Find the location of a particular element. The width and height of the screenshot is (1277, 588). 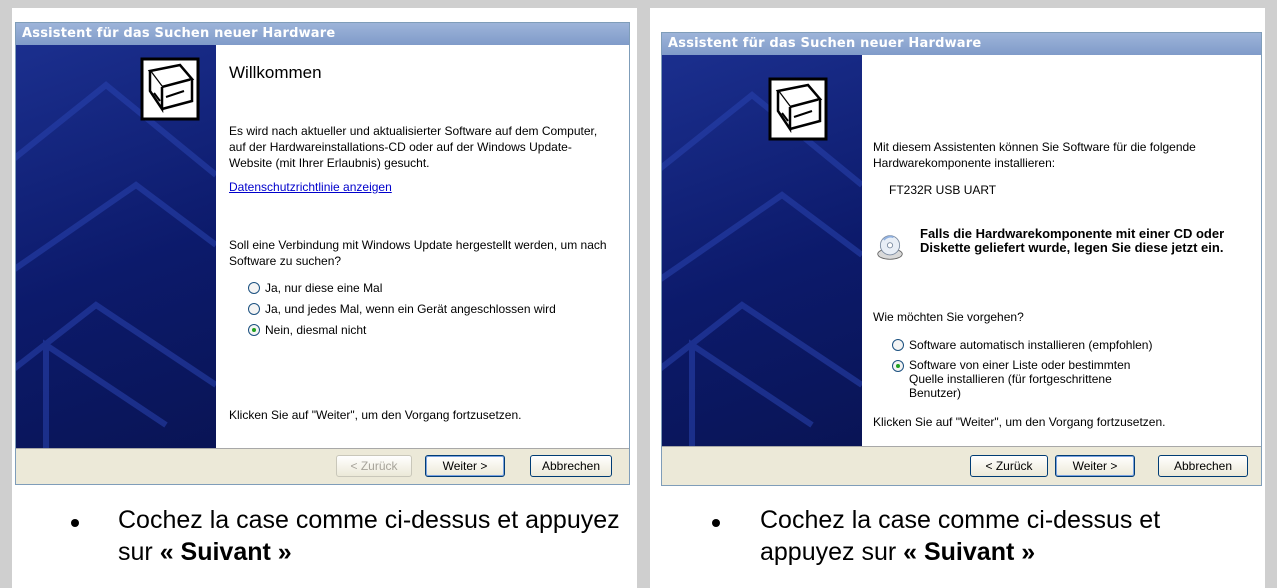

right-title-bar: Assistent für das Suchen neuer Hardware is located at coordinates (961, 44).